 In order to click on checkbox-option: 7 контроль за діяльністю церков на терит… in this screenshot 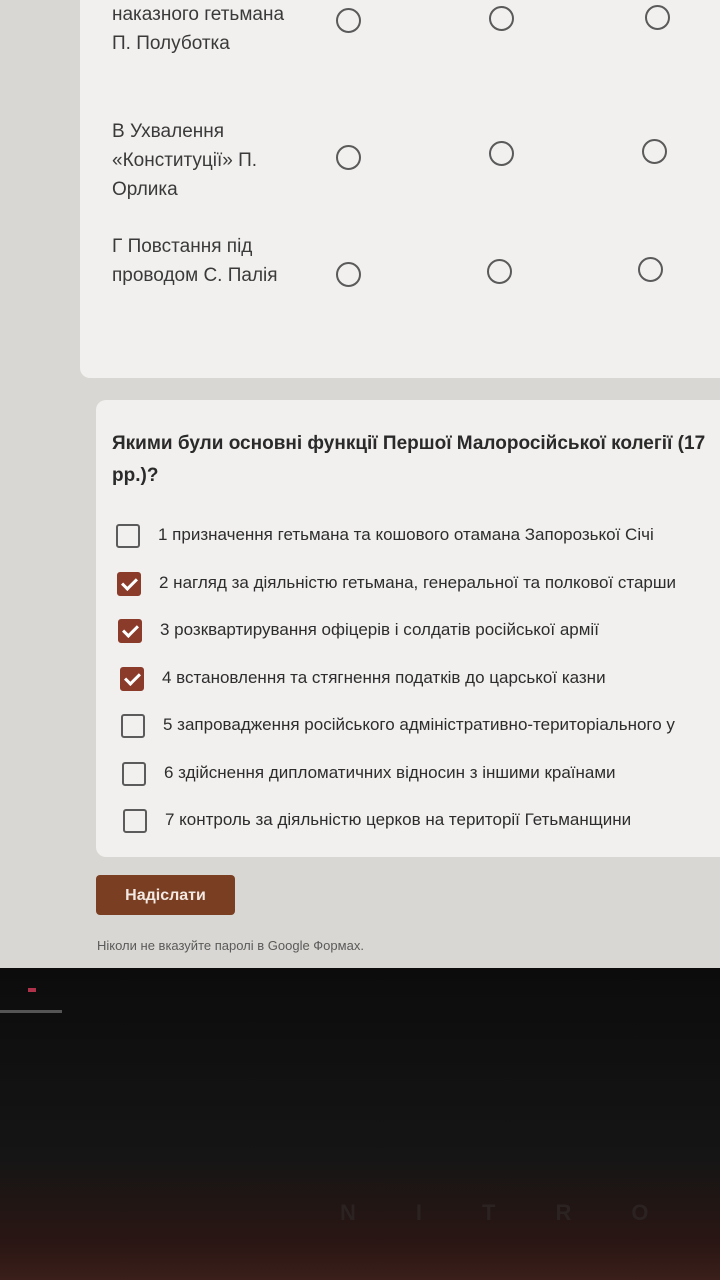, I will do `click(421, 821)`.